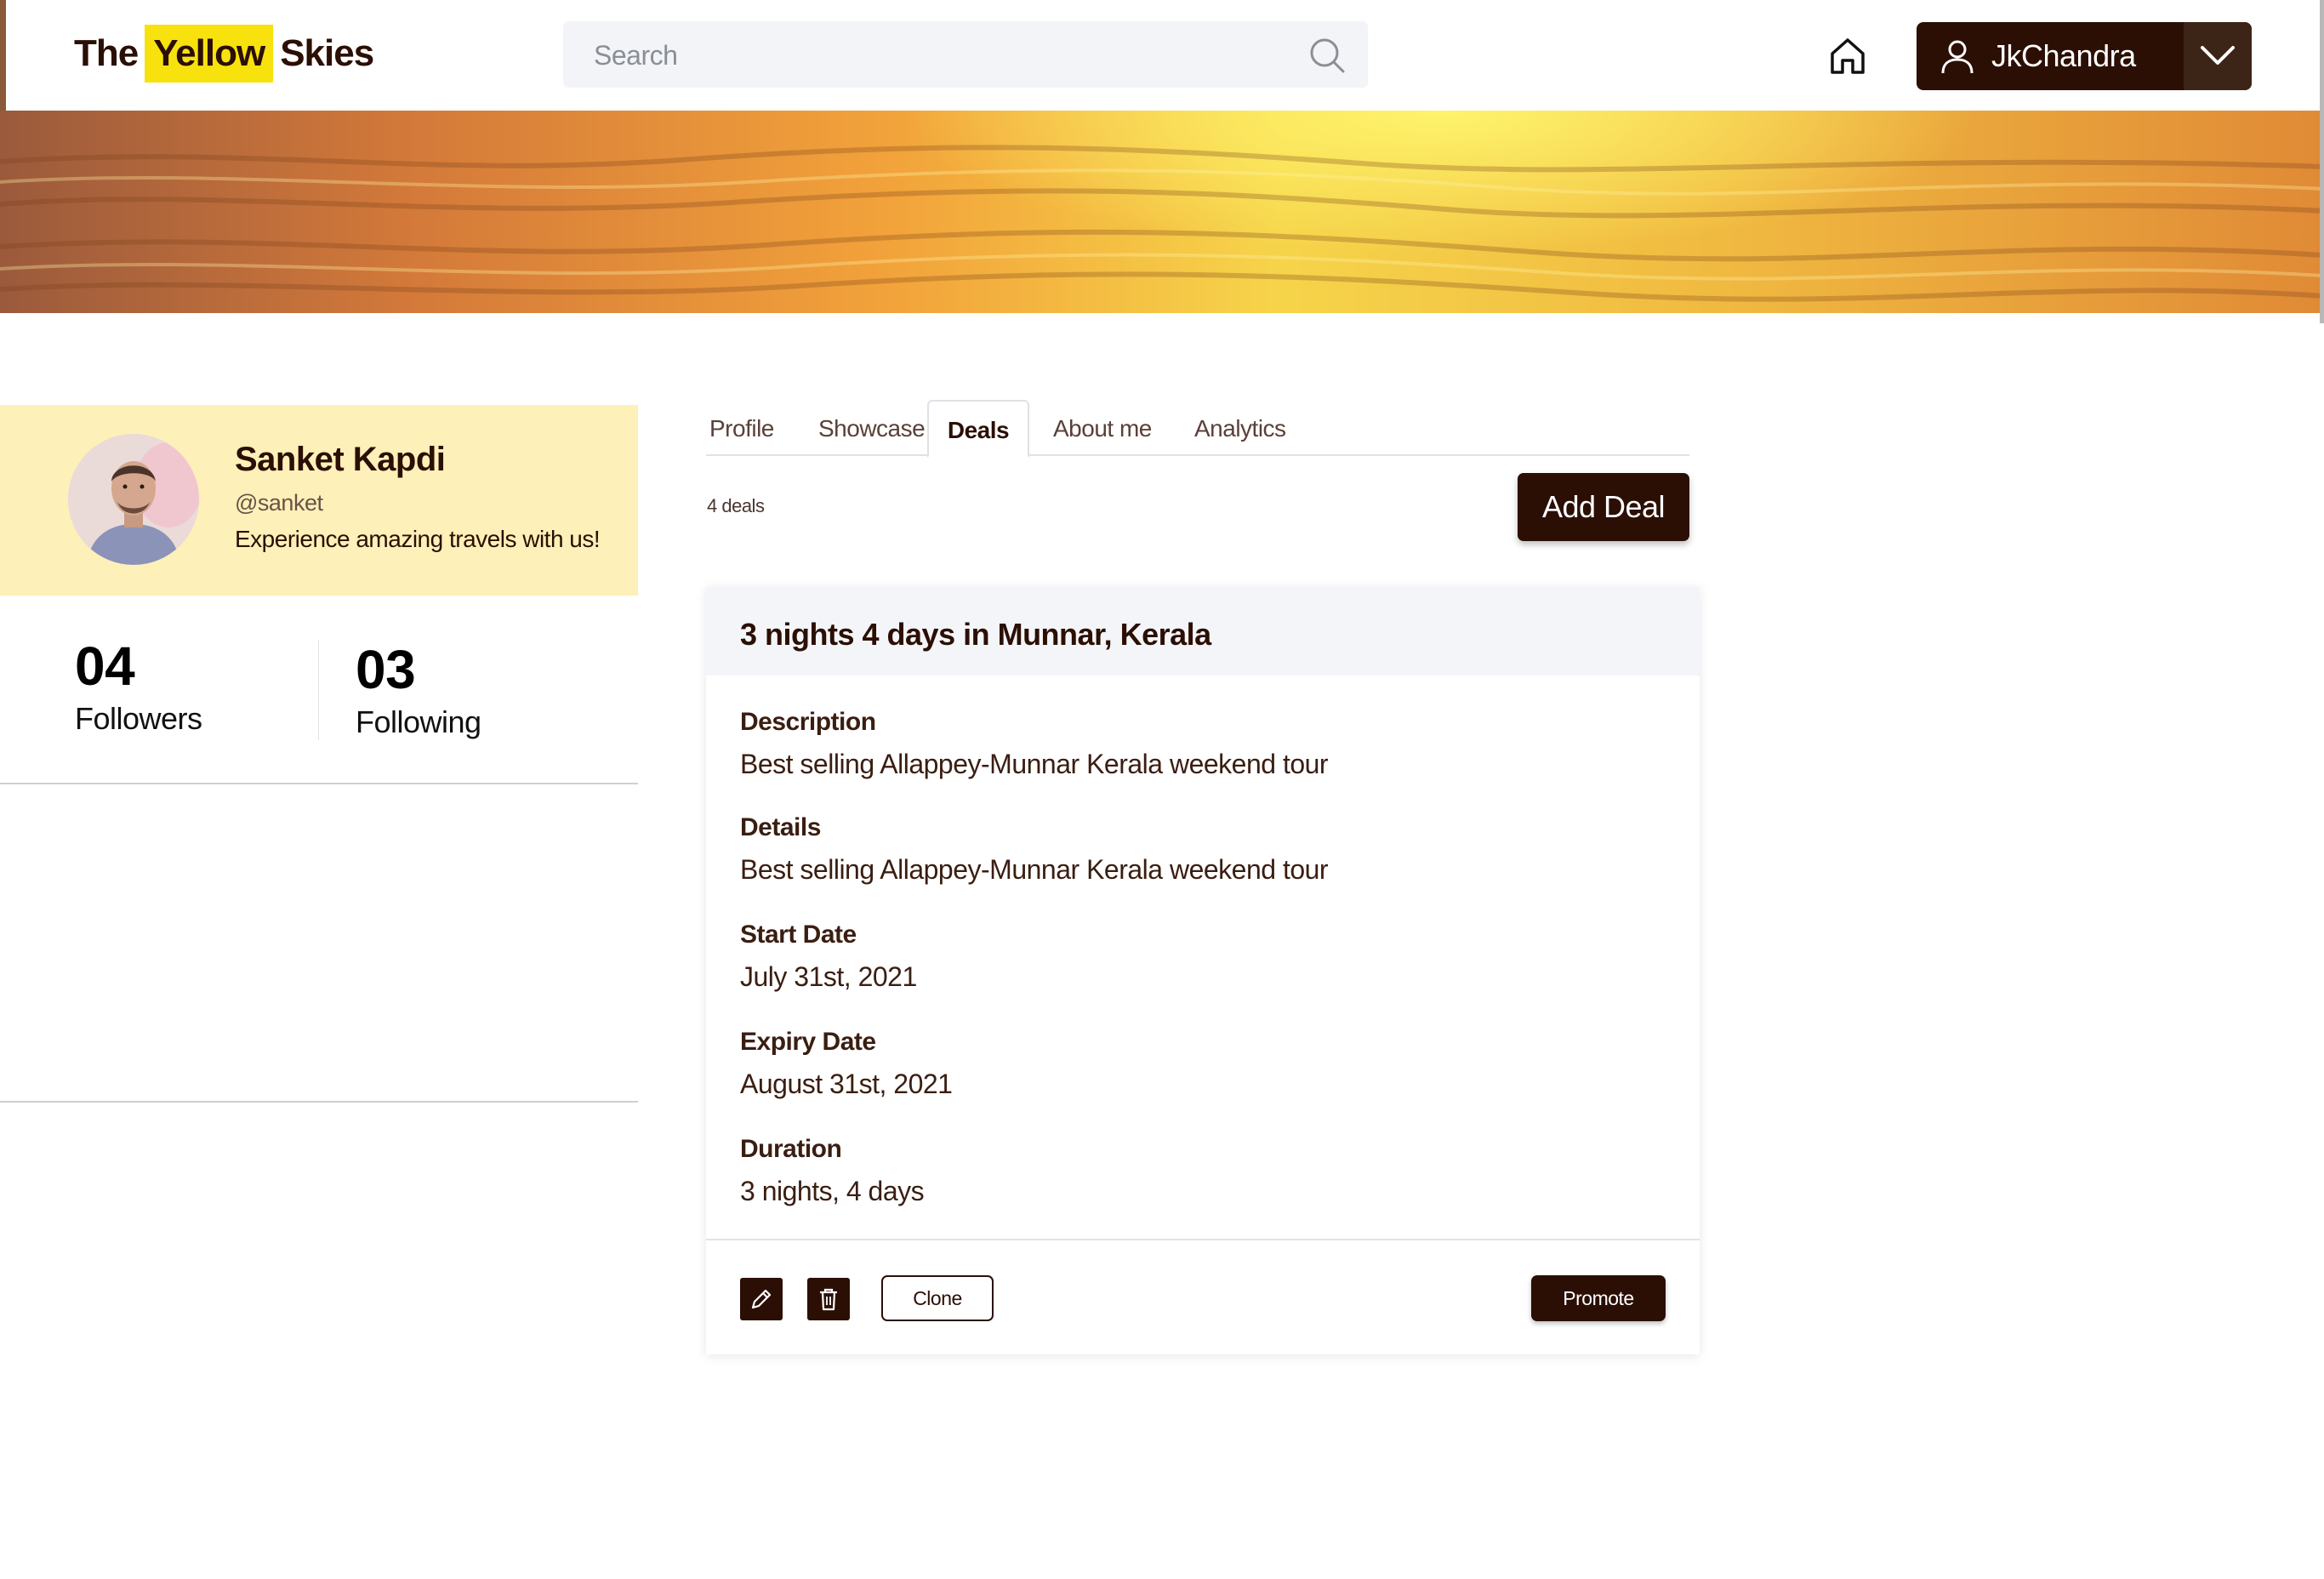  Describe the element at coordinates (209, 54) in the screenshot. I see `logo-text-yellow: Yellow` at that location.